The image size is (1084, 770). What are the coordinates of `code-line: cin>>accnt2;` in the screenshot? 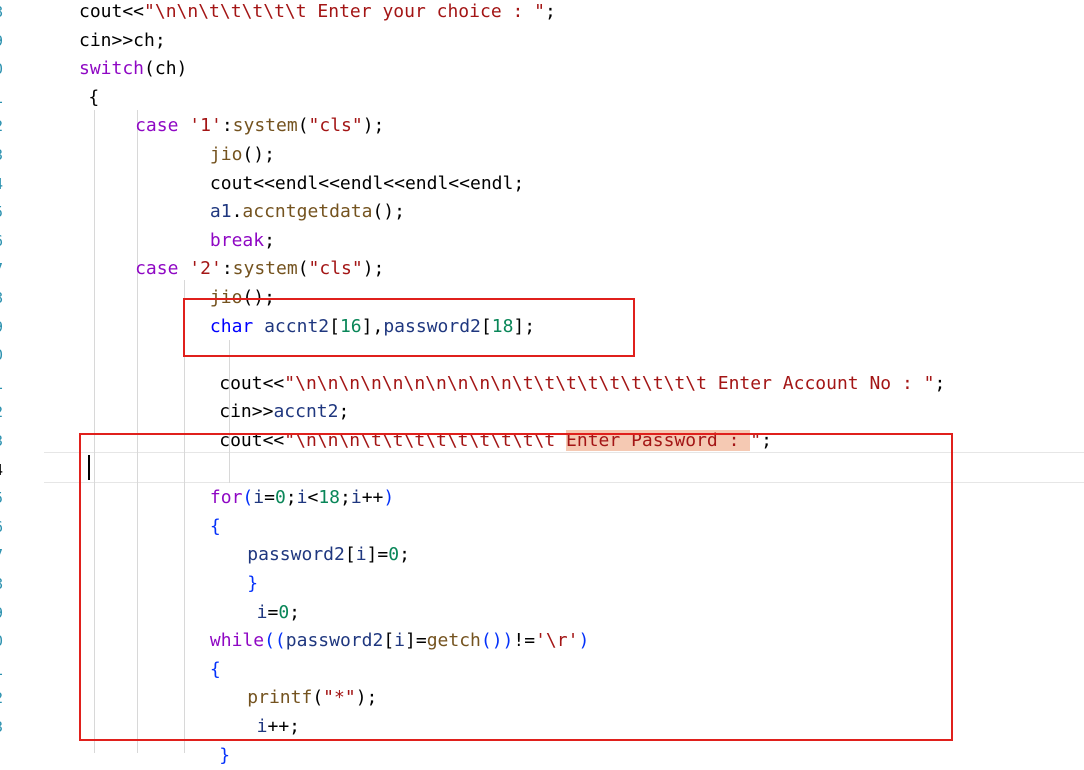 It's located at (284, 412).